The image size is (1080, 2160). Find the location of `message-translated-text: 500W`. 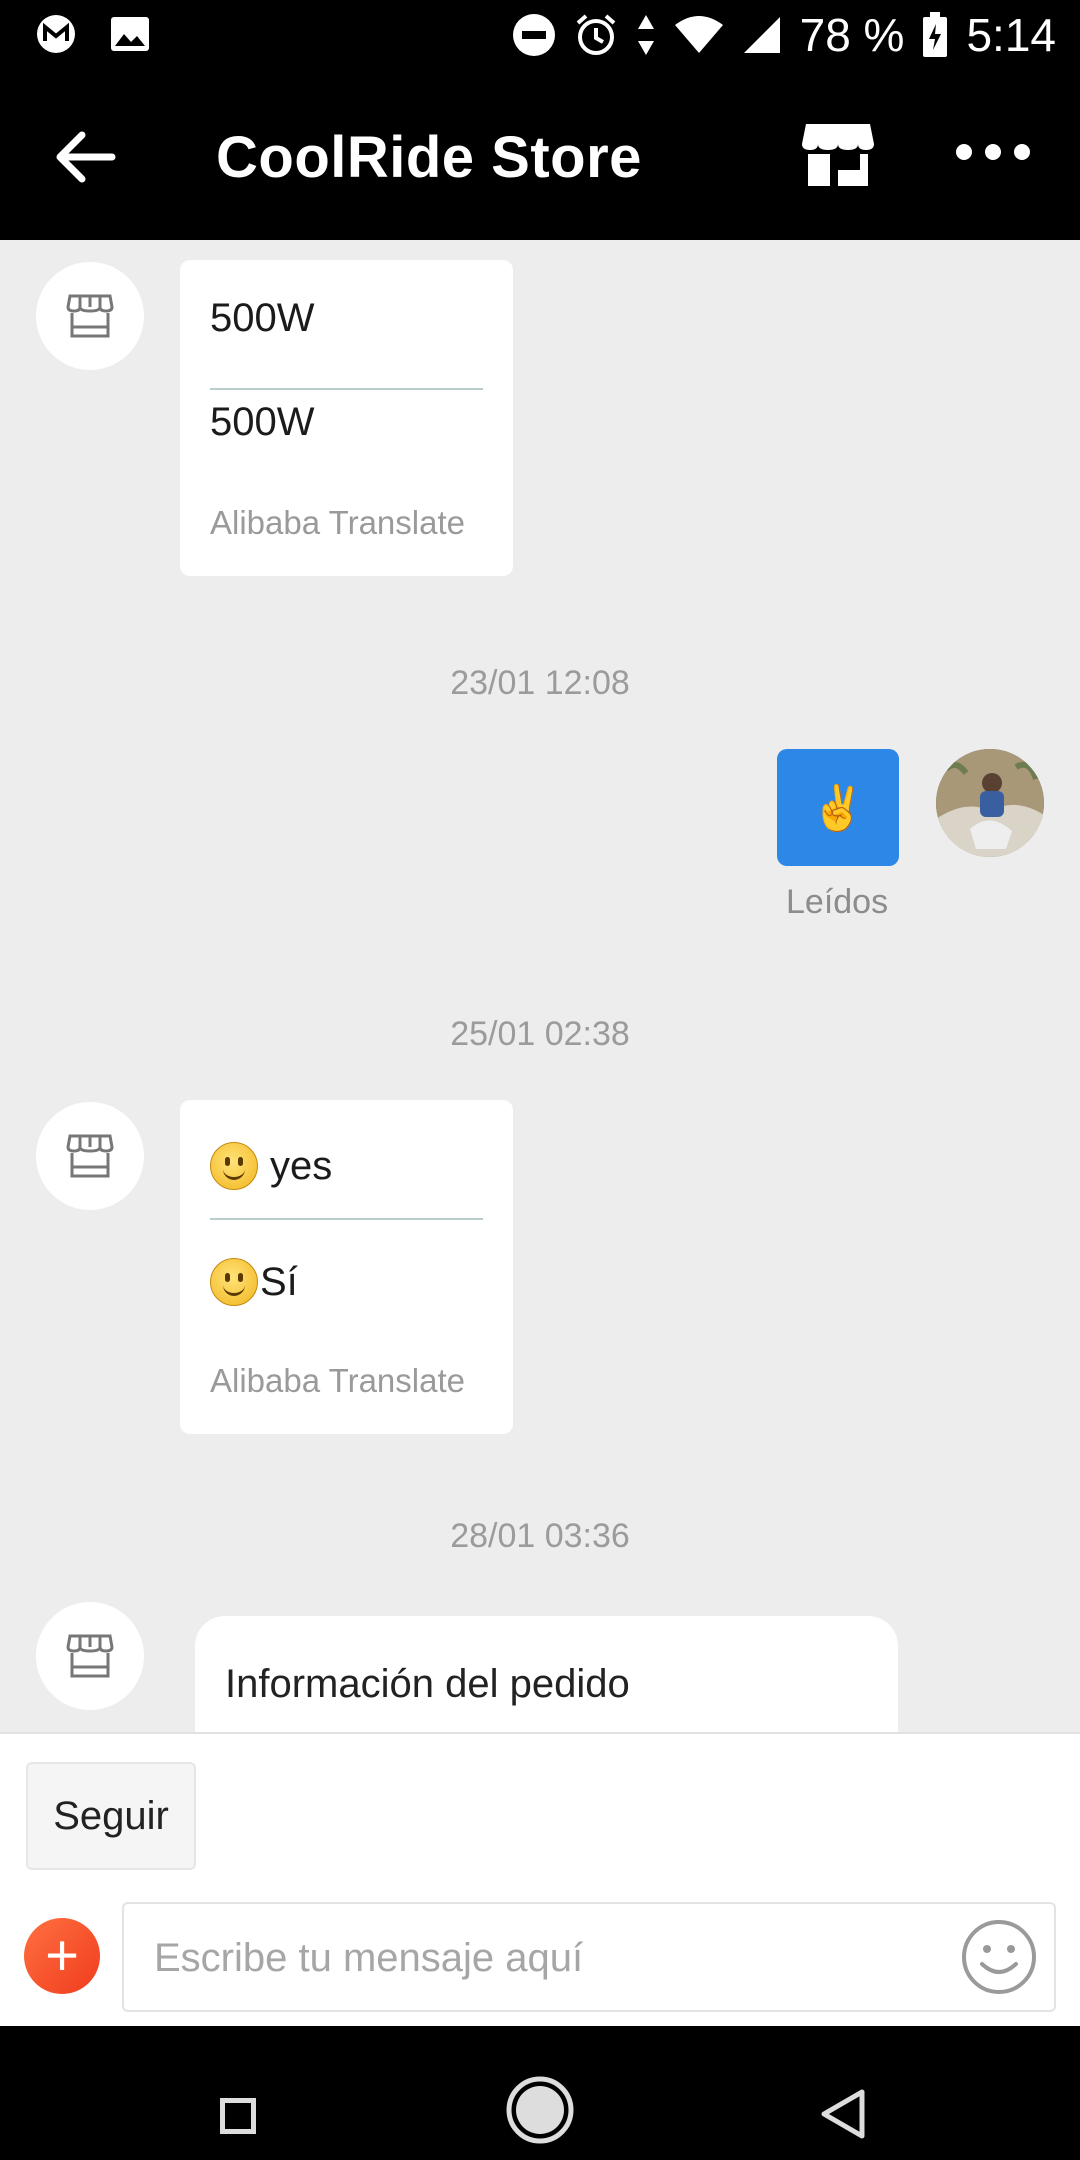

message-translated-text: 500W is located at coordinates (262, 422).